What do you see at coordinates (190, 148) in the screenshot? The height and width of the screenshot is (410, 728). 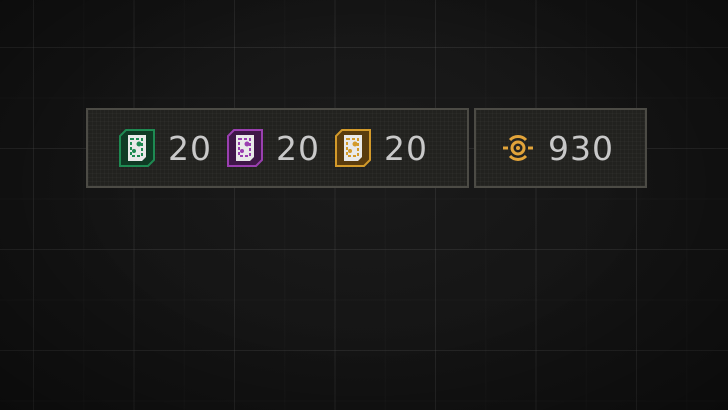 I see `green-card-count: 20` at bounding box center [190, 148].